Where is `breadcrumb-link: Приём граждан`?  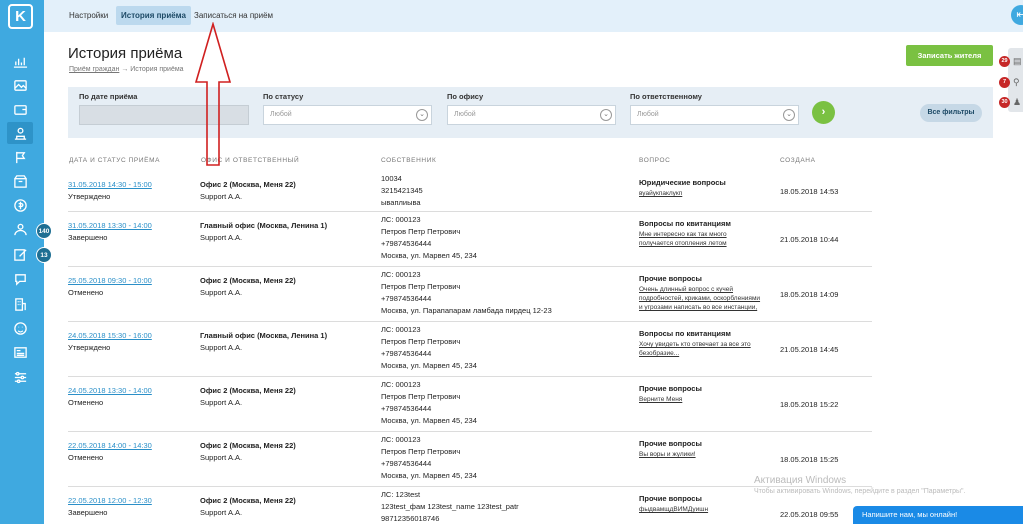 breadcrumb-link: Приём граждан is located at coordinates (94, 69).